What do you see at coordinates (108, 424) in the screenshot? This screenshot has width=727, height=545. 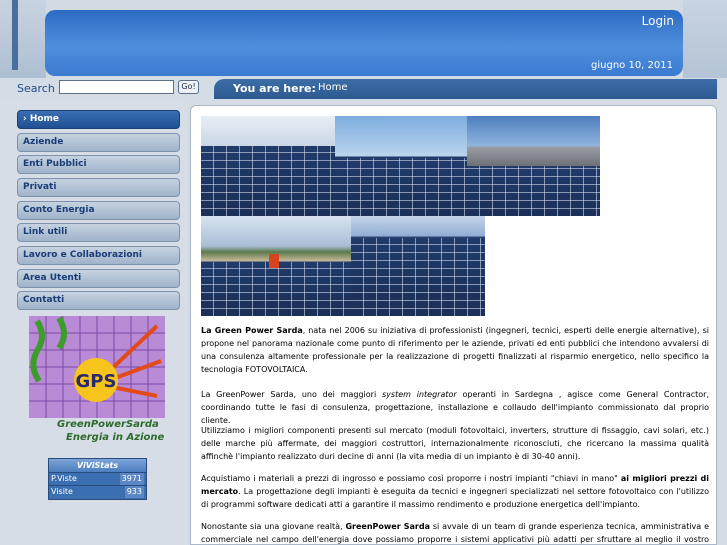 I see `logo-caption-name: GreenPowerSarda` at bounding box center [108, 424].